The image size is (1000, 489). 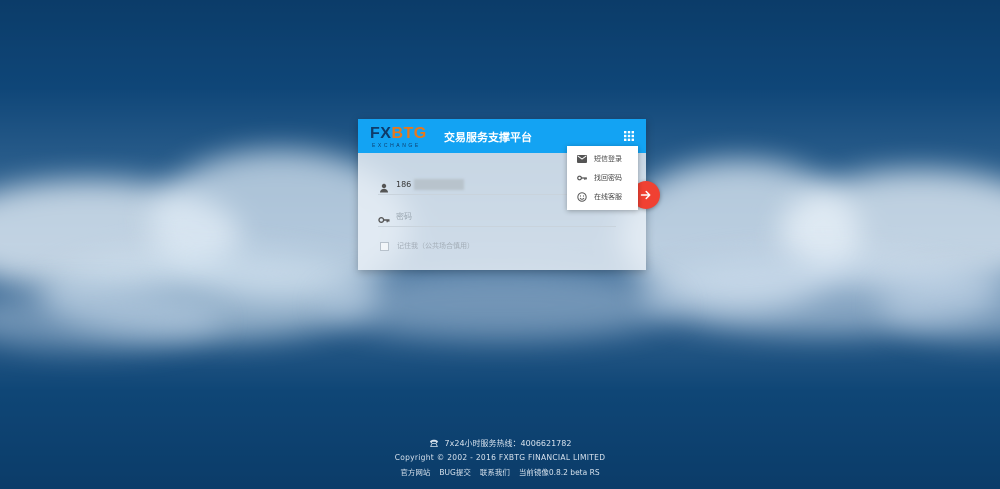 What do you see at coordinates (495, 473) in the screenshot?
I see `link-contact-us: 联系我们` at bounding box center [495, 473].